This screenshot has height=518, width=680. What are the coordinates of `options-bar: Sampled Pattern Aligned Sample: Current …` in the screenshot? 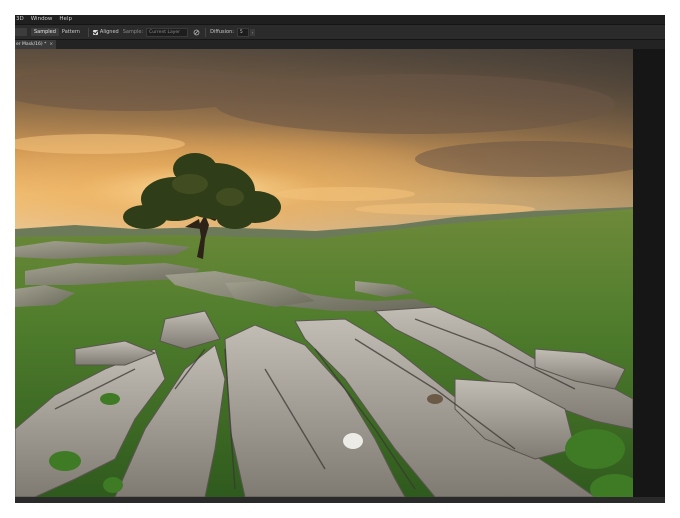 It's located at (340, 32).